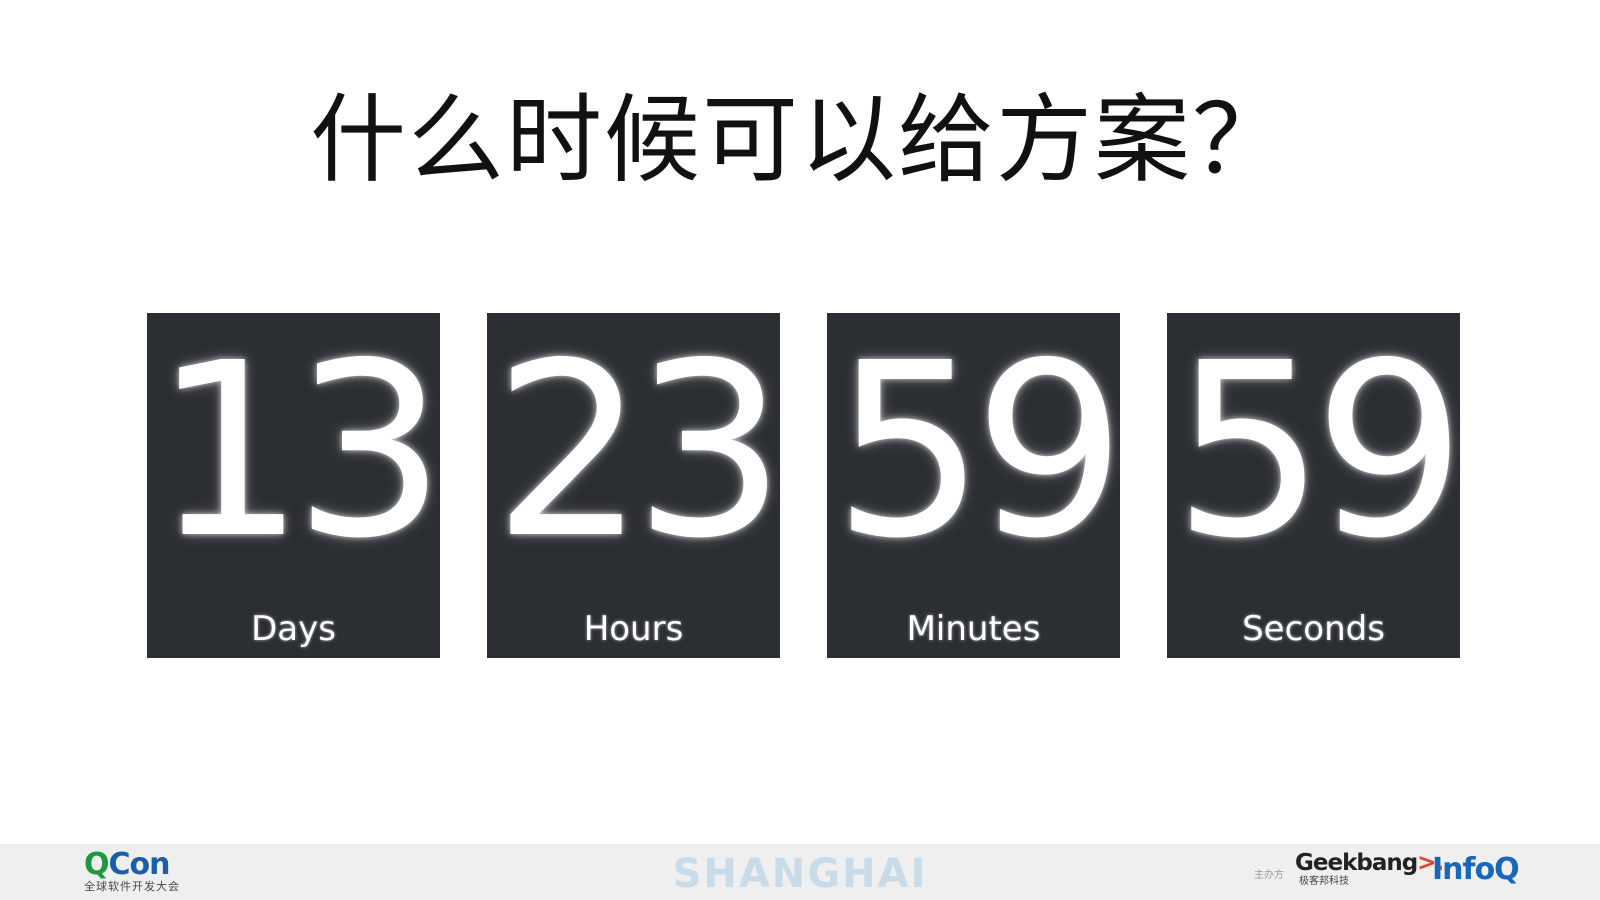 The width and height of the screenshot is (1600, 900). What do you see at coordinates (800, 140) in the screenshot?
I see `slide-title: 什么时候可以给方案？` at bounding box center [800, 140].